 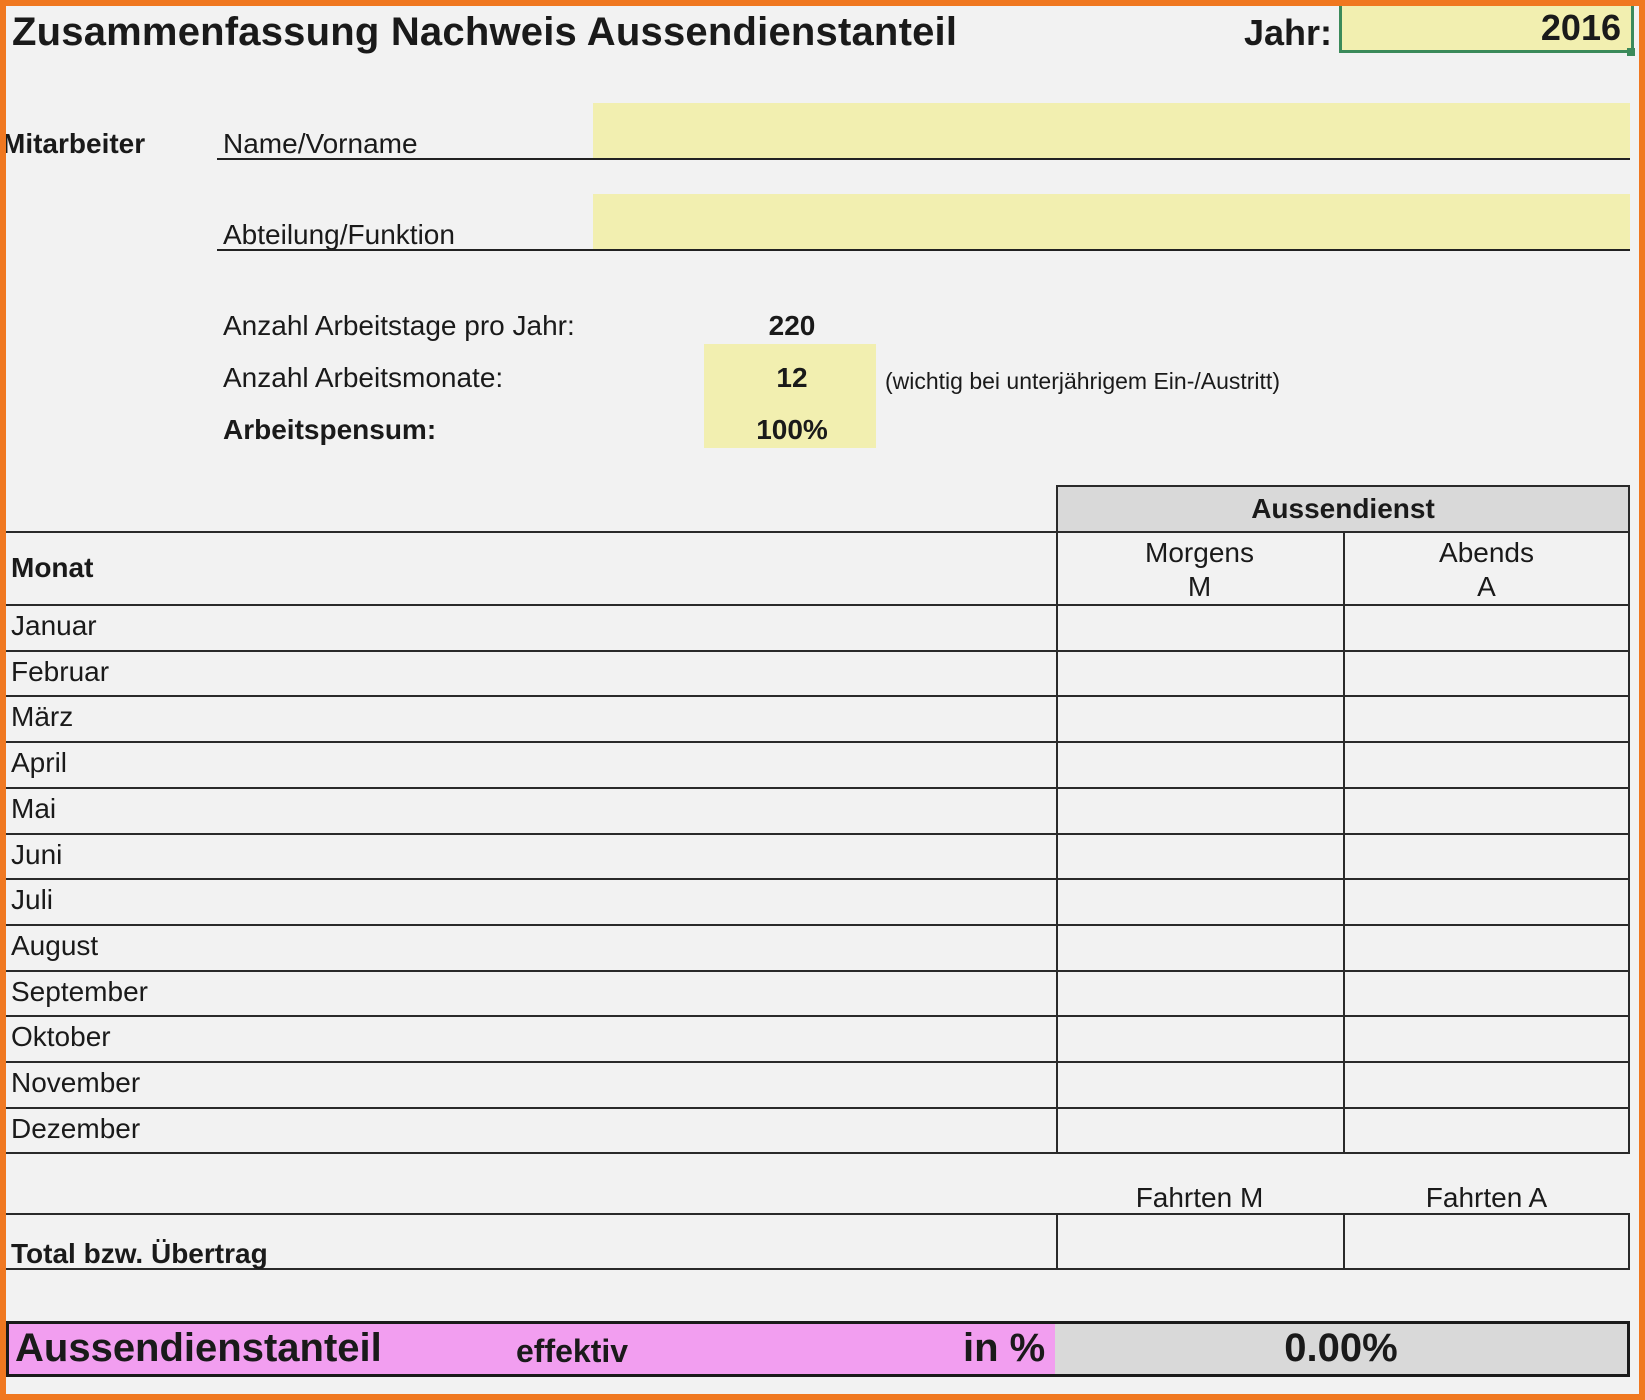 What do you see at coordinates (1486, 1197) in the screenshot?
I see `trips-a-label: Fahrten A` at bounding box center [1486, 1197].